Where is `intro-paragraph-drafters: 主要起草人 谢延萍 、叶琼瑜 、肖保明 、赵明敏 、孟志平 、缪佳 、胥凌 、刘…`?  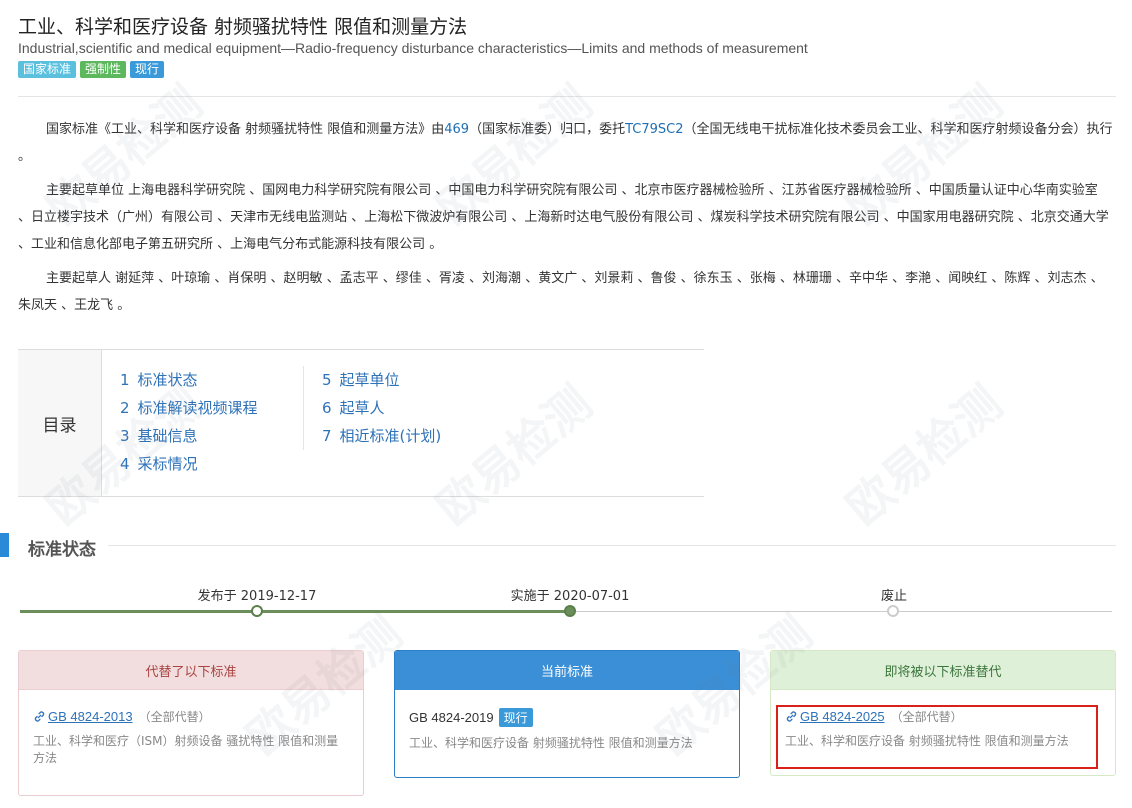 intro-paragraph-drafters: 主要起草人 谢延萍 、叶琼瑜 、肖保明 、赵明敏 、孟志平 、缪佳 、胥凌 、刘… is located at coordinates (561, 292).